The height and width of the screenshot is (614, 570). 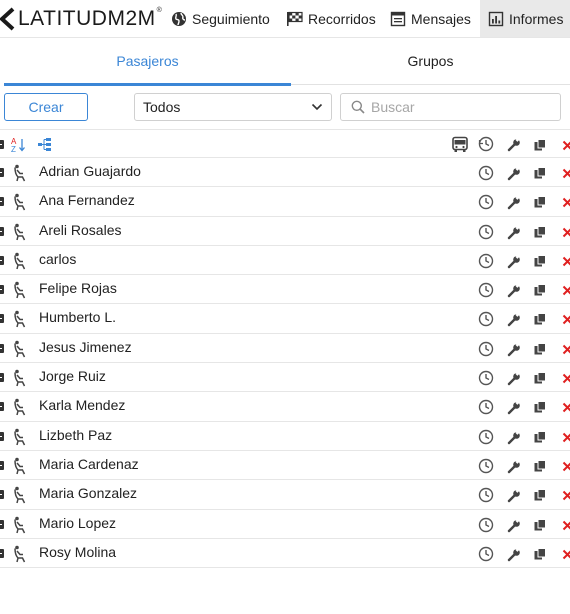 I want to click on list-item: Maria Cardenaz, so click(x=285, y=466).